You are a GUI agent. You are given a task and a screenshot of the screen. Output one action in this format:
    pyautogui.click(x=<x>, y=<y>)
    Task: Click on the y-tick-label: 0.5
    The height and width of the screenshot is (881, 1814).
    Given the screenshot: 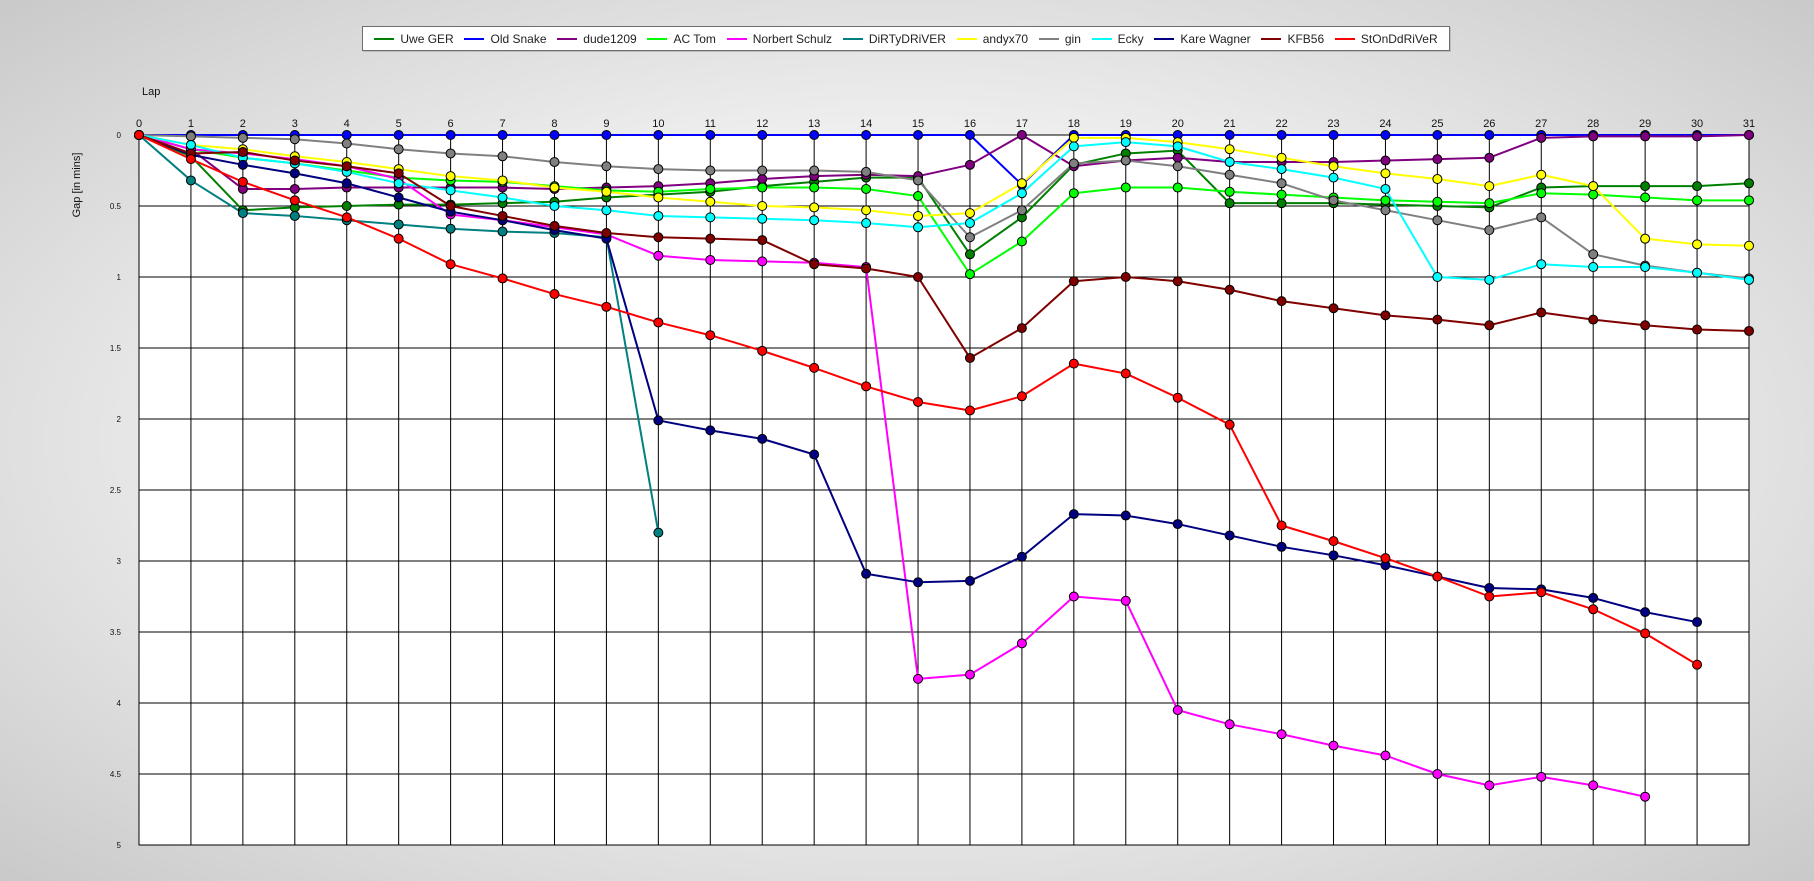 What is the action you would take?
    pyautogui.click(x=116, y=206)
    